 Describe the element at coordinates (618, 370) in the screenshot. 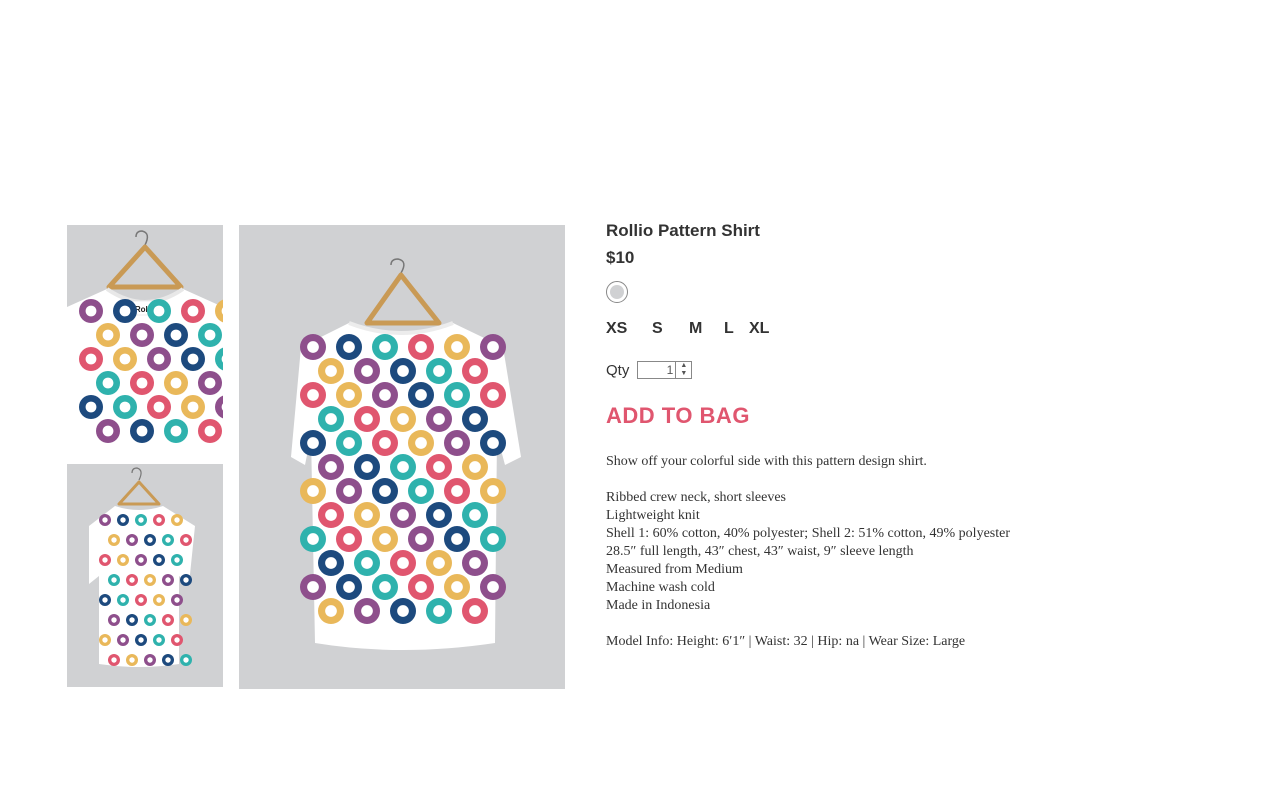

I see `quantity-label: Qty` at that location.